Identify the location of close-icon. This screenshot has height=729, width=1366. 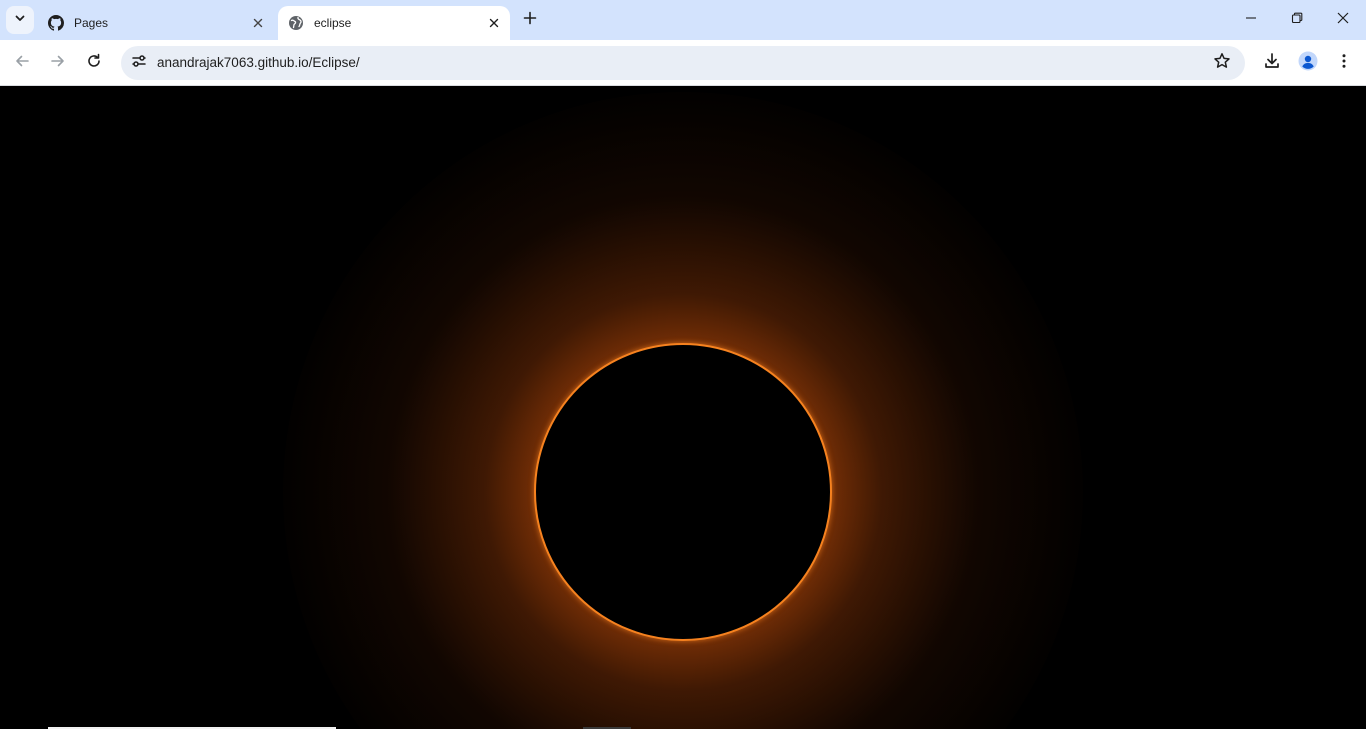
(1343, 20).